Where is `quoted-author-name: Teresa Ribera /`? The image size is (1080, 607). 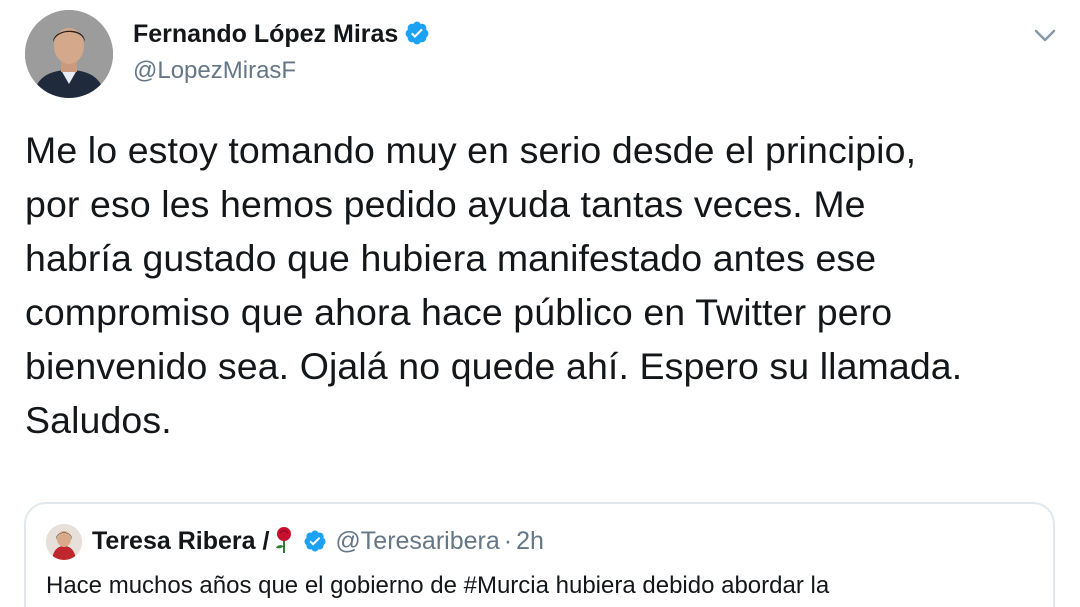
quoted-author-name: Teresa Ribera / is located at coordinates (180, 541).